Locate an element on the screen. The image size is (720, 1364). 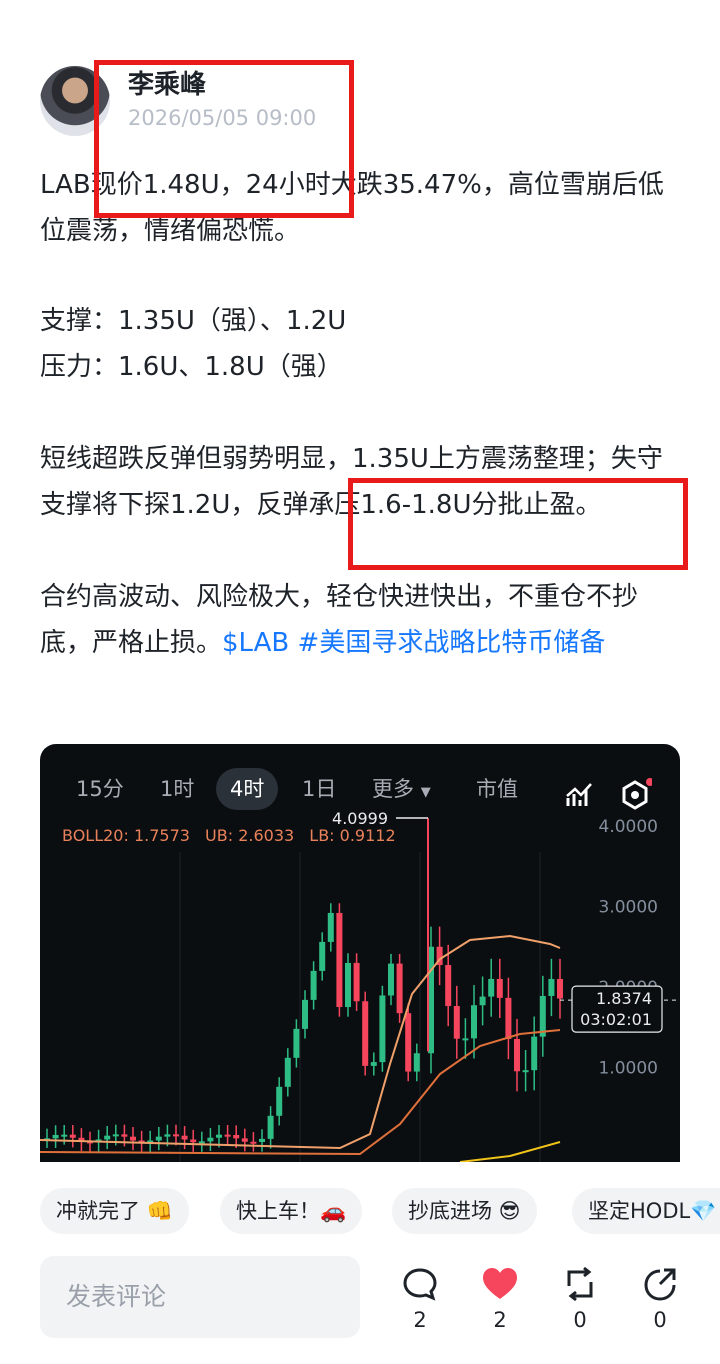
post-paragraph-3: 压力：1.6U、1.8U（强） is located at coordinates (191, 367).